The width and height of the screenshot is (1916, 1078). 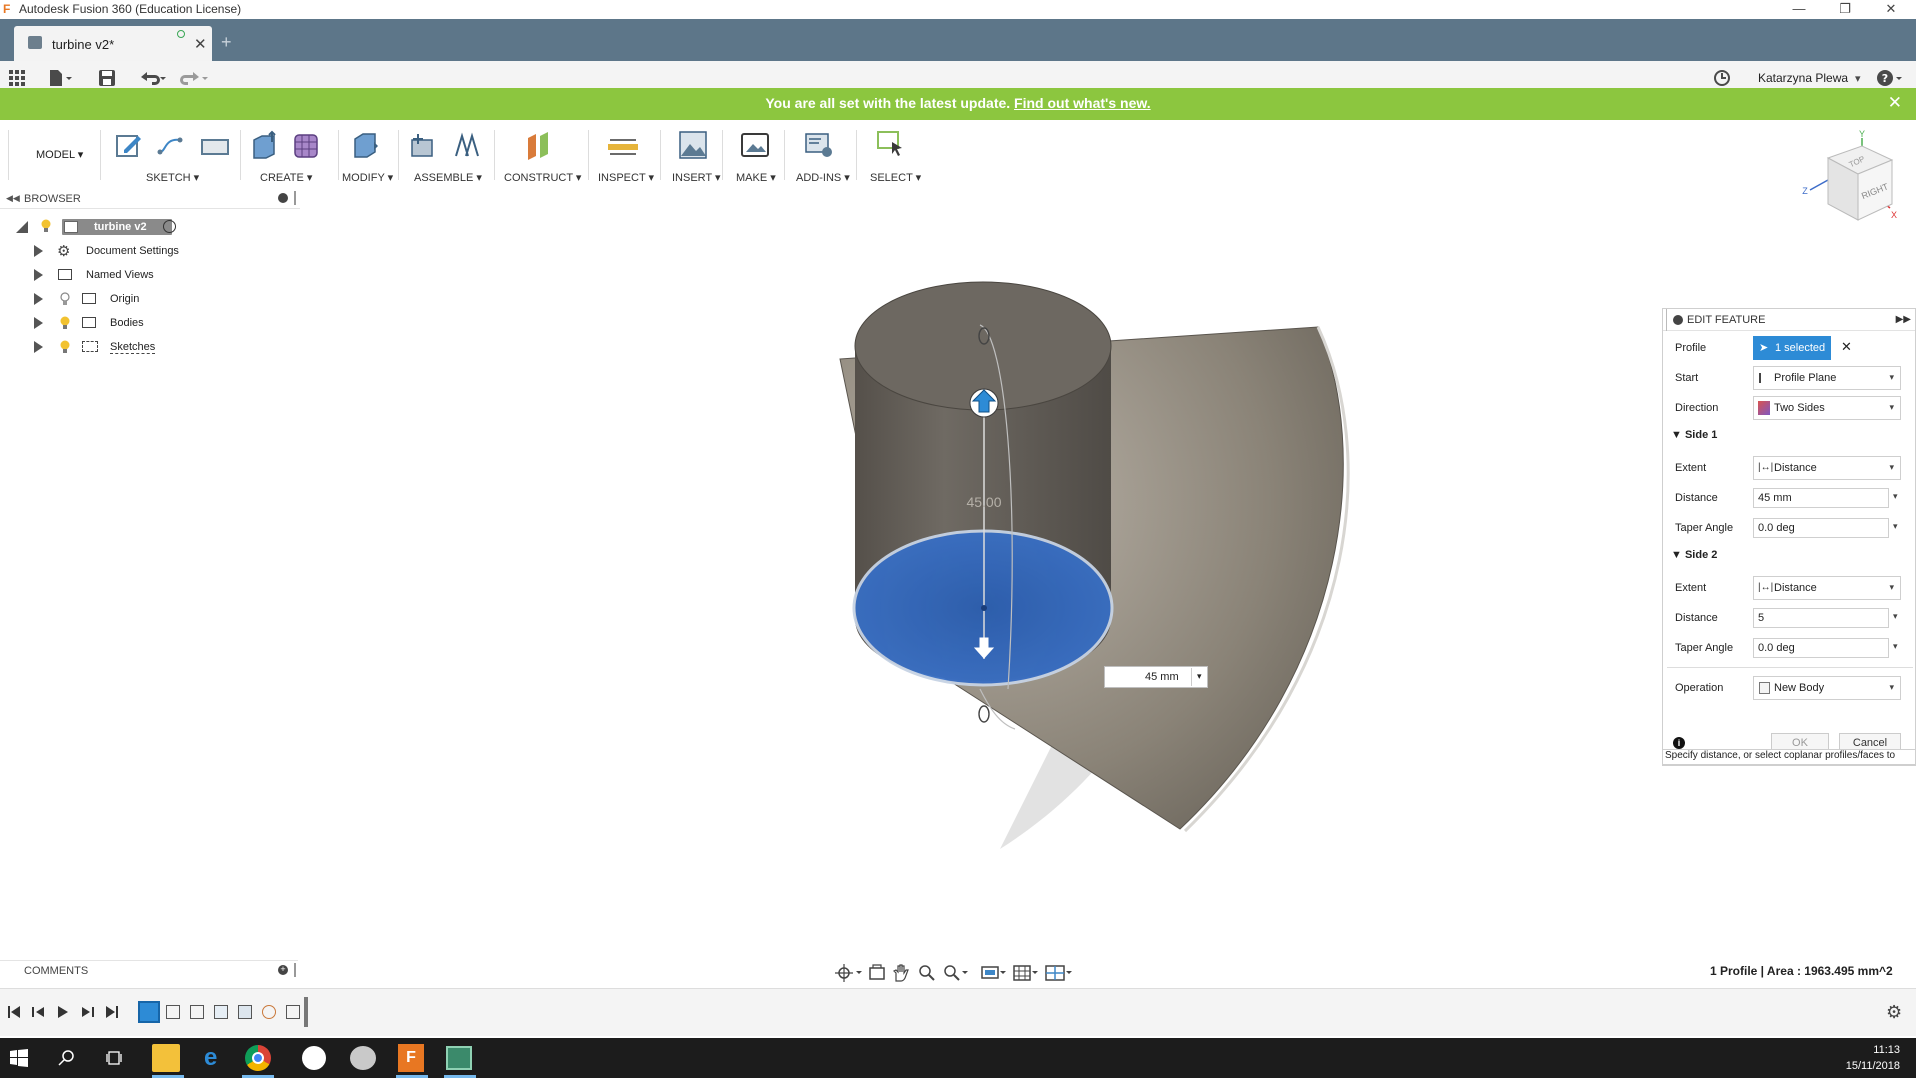 What do you see at coordinates (367, 177) in the screenshot?
I see `modify-menu: MODIFY ▾` at bounding box center [367, 177].